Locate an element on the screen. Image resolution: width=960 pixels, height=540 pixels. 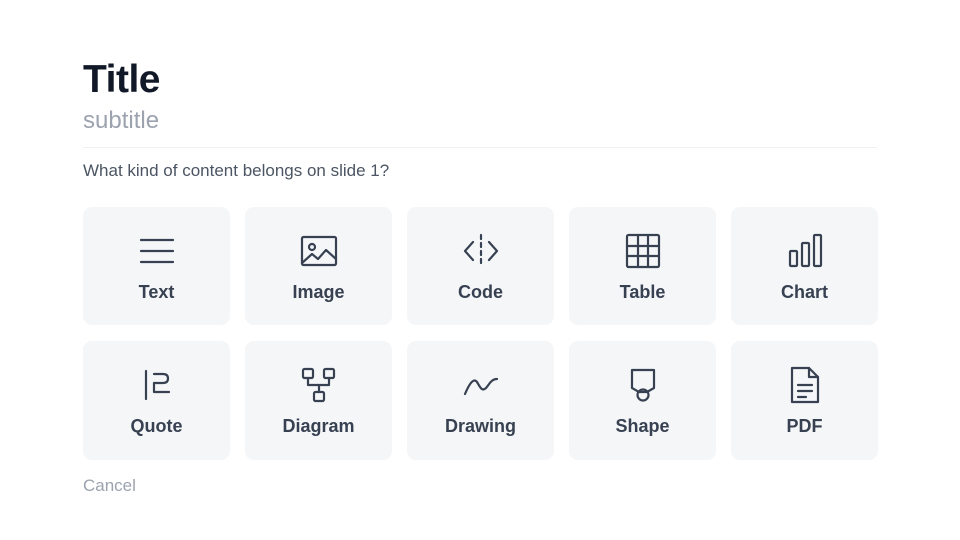
content-type-label: Text is located at coordinates (156, 292).